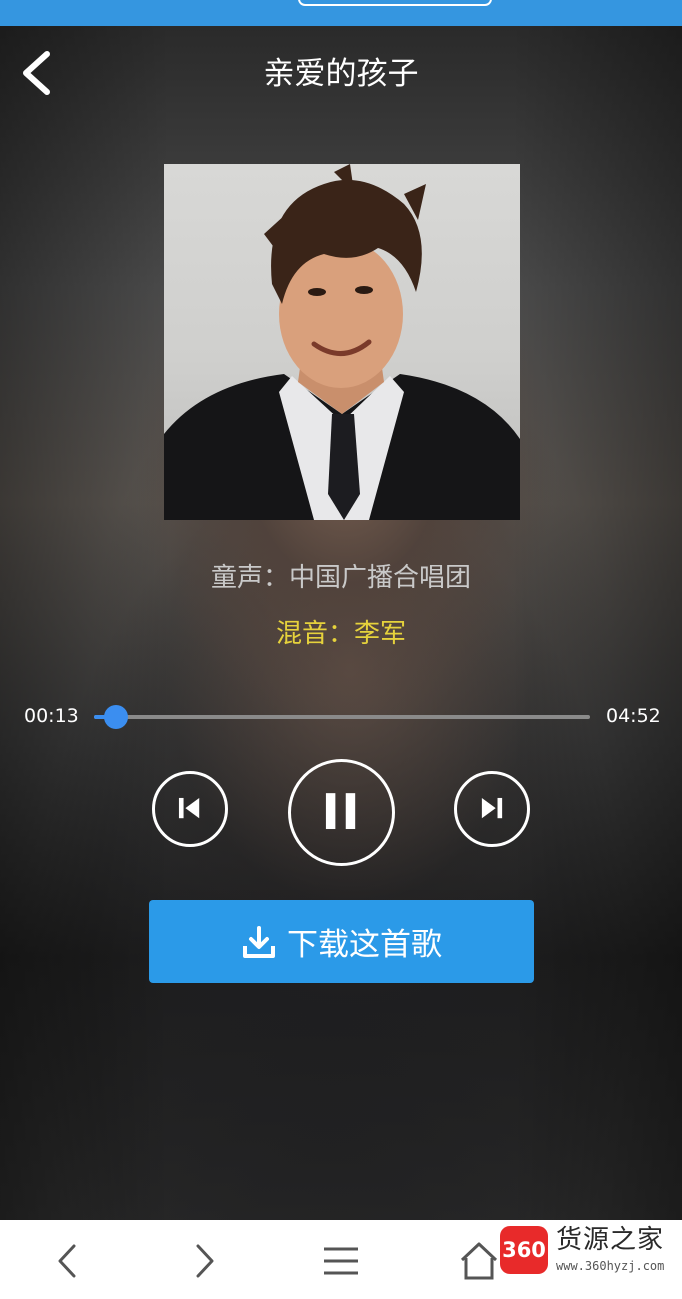 Image resolution: width=682 pixels, height=1299 pixels. I want to click on chevron-left-icon, so click(67, 1261).